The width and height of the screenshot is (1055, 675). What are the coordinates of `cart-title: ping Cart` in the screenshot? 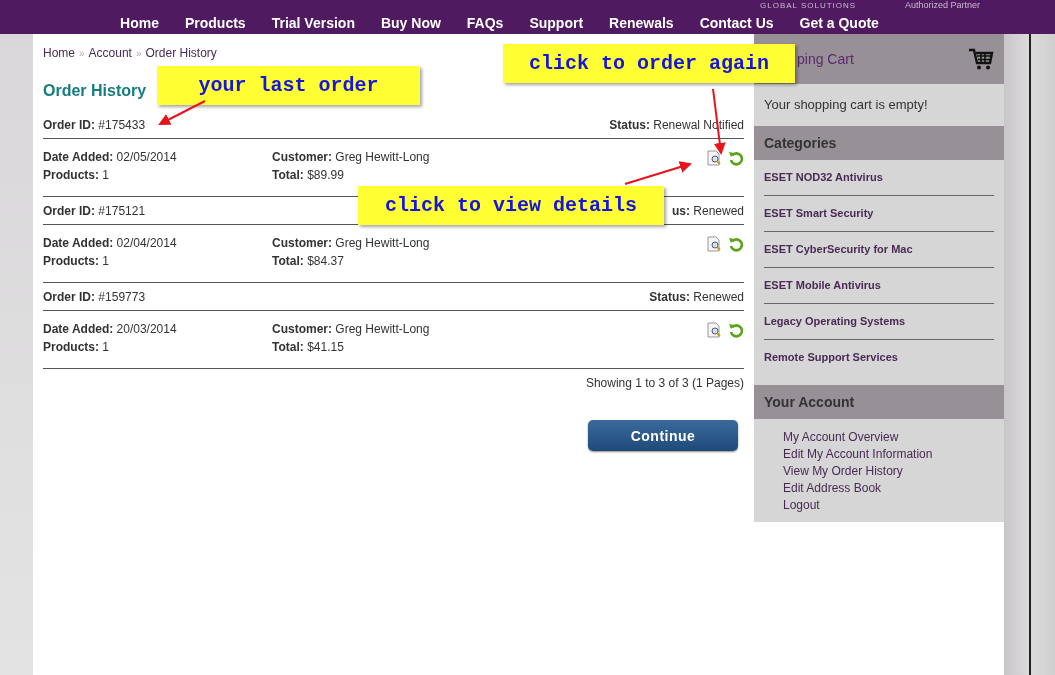 It's located at (825, 59).